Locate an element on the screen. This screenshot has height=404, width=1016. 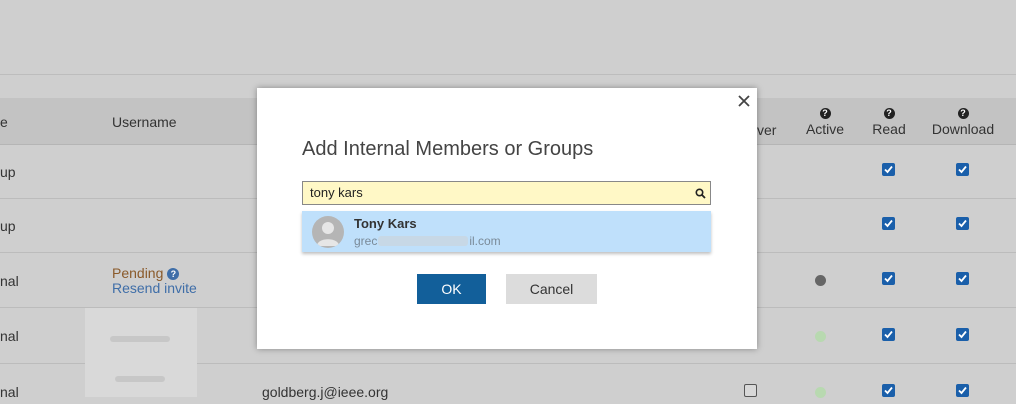
column-header-read-label: Read is located at coordinates (889, 129).